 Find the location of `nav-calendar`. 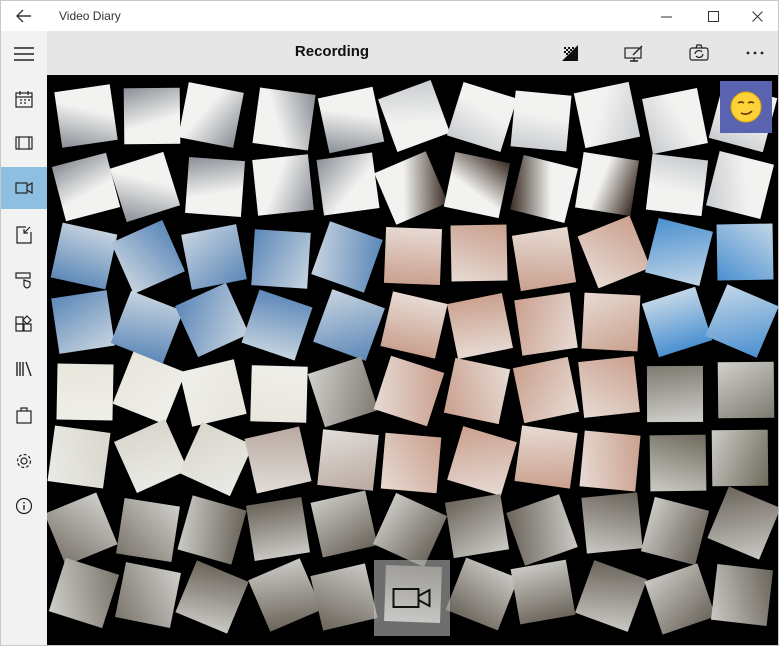

nav-calendar is located at coordinates (24, 99).